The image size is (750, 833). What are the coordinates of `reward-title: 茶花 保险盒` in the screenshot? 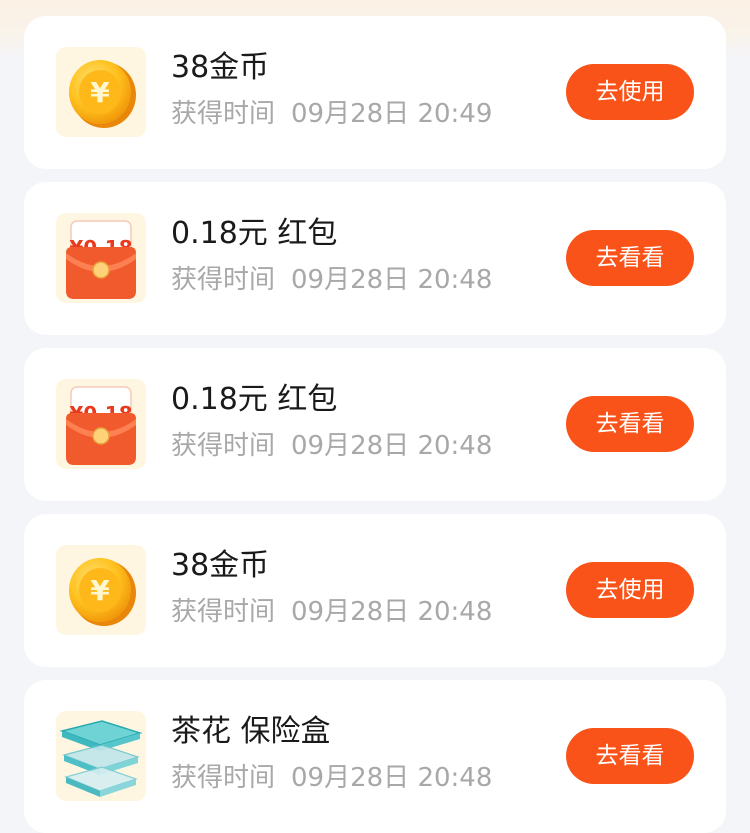 It's located at (251, 731).